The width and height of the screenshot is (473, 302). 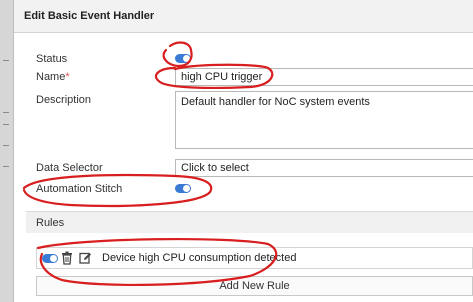 I want to click on name-label: Name*, so click(x=53, y=77).